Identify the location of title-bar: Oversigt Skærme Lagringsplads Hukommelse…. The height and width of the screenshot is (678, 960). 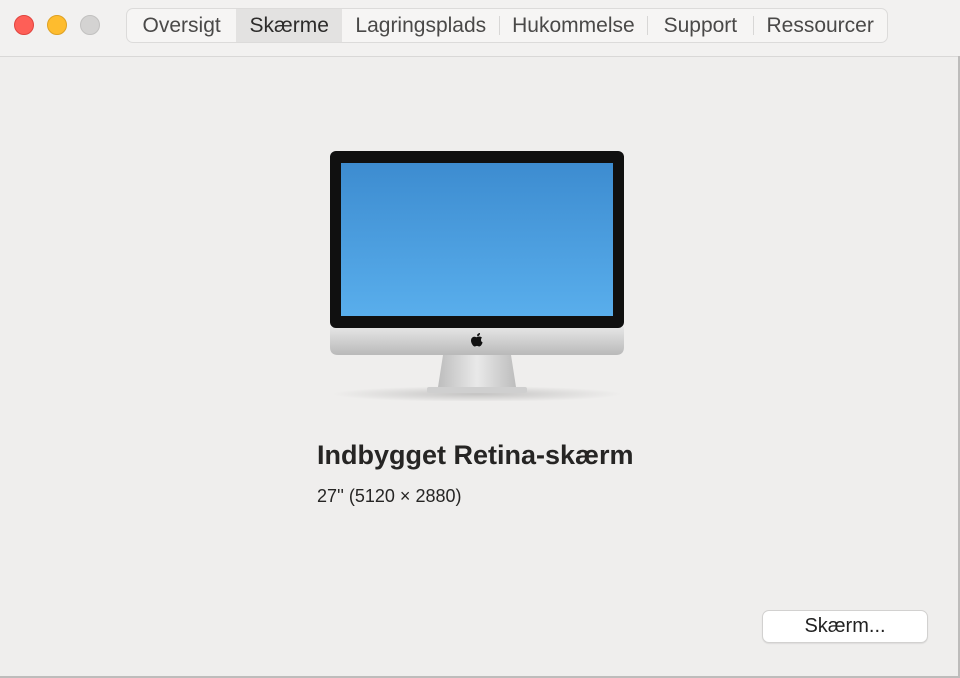
(480, 28).